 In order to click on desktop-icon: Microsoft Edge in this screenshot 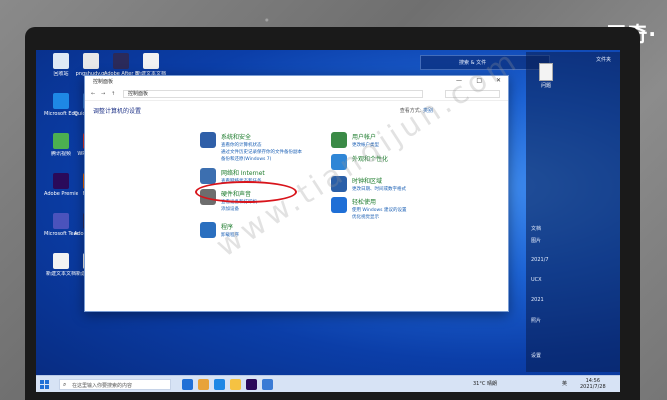, I will do `click(61, 105)`.